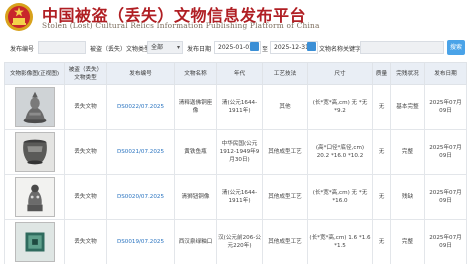 Image resolution: width=468 pixels, height=264 pixels. What do you see at coordinates (140, 241) in the screenshot?
I see `cell-code-link: DS0019/07.2025` at bounding box center [140, 241].